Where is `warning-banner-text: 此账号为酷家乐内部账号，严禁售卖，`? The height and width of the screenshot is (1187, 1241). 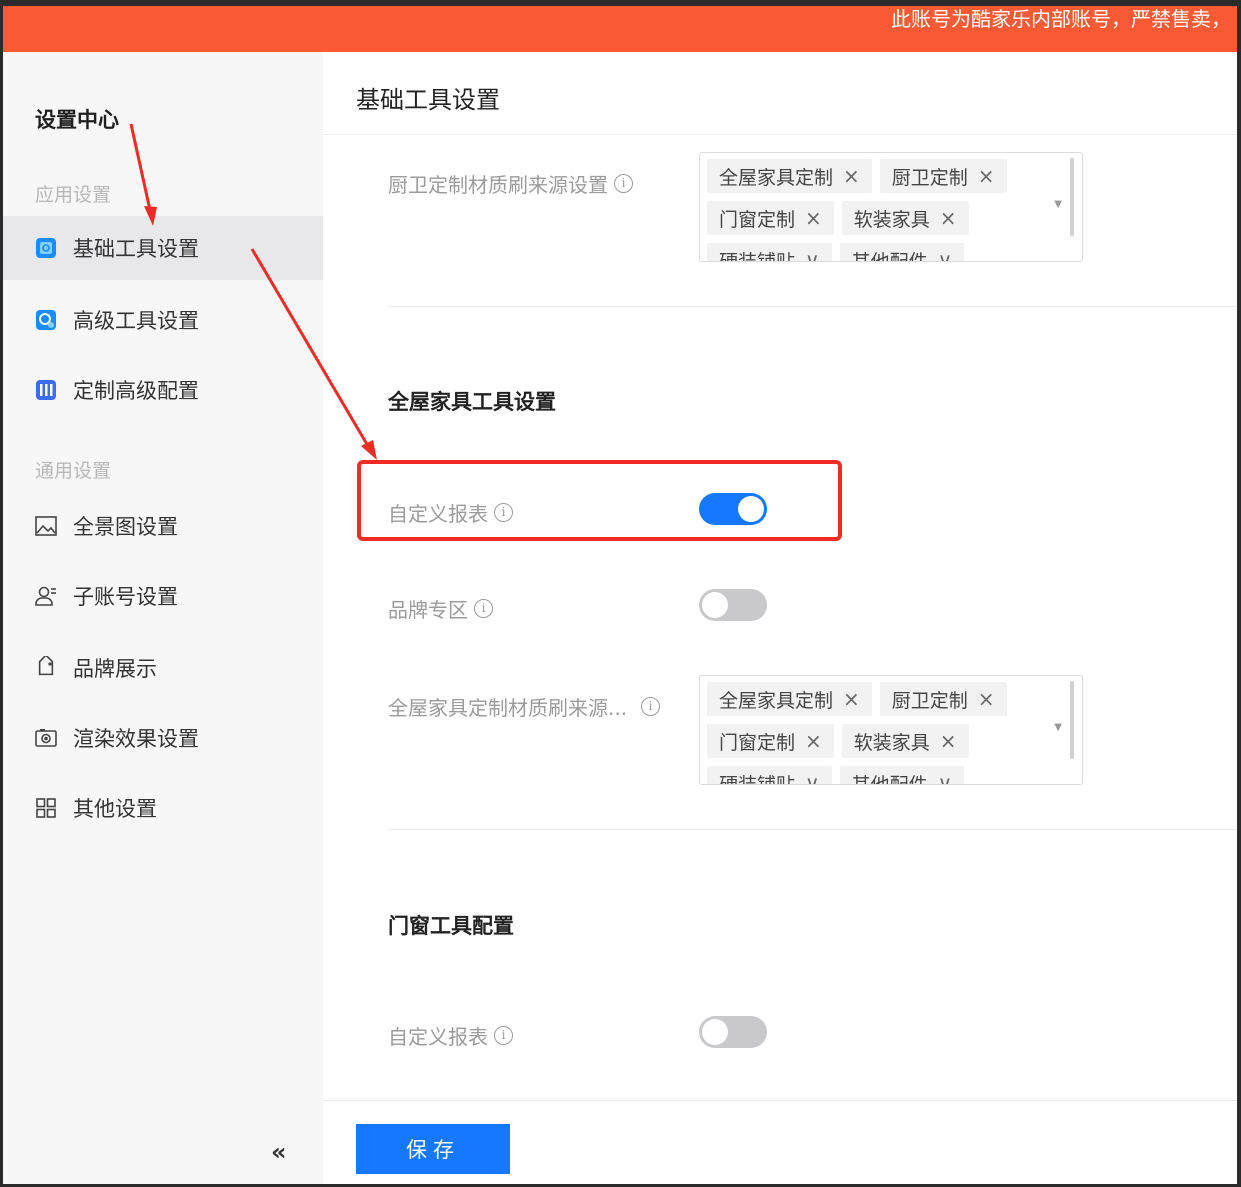
warning-banner-text: 此账号为酷家乐内部账号，严禁售卖， is located at coordinates (1061, 19).